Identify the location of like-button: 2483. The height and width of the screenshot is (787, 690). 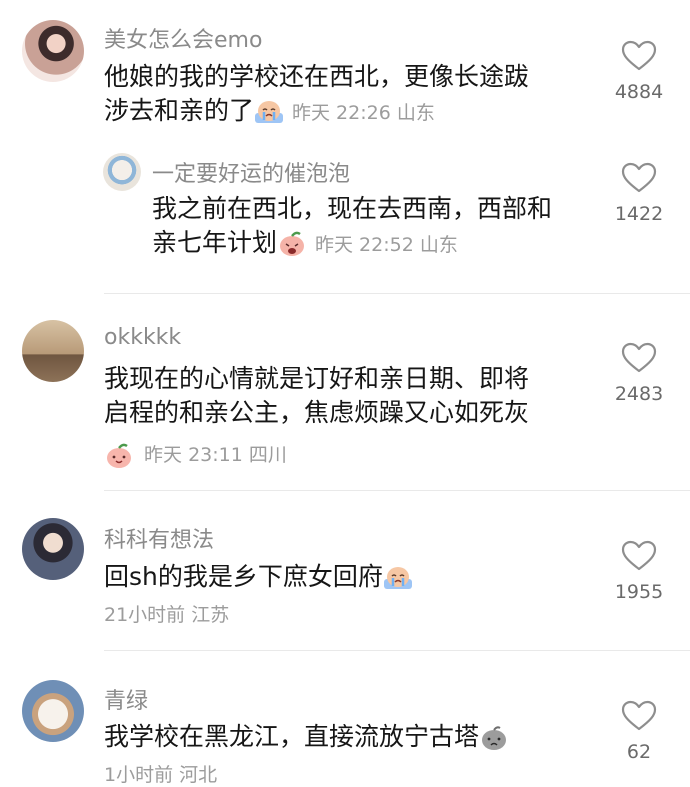
(639, 373).